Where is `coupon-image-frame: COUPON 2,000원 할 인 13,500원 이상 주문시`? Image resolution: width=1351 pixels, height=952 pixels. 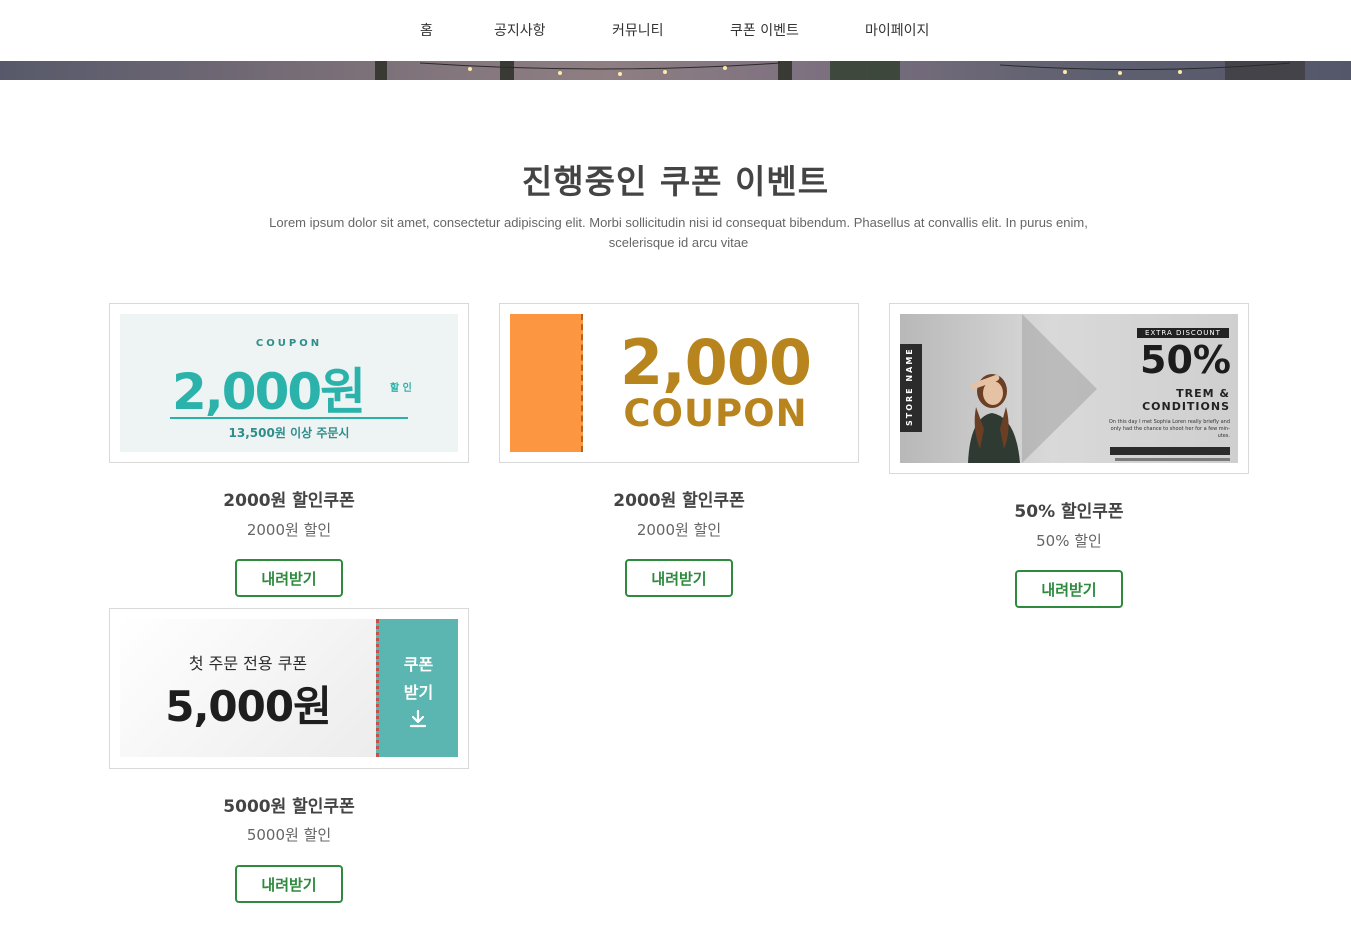
coupon-image-frame: COUPON 2,000원 할 인 13,500원 이상 주문시 is located at coordinates (289, 383).